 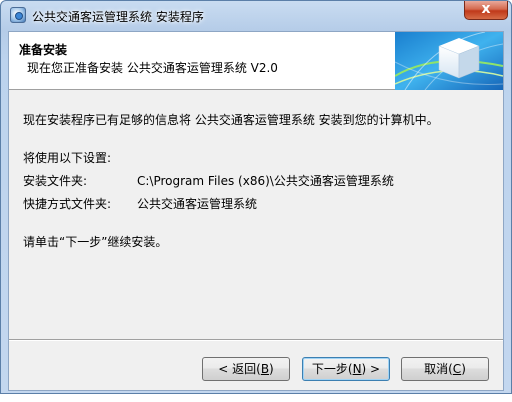 I want to click on install-folder-label: 安装文件夹:, so click(x=55, y=181).